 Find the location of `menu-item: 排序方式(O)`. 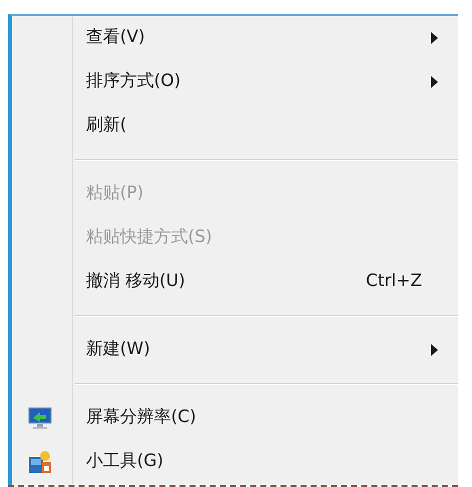

menu-item: 排序方式(O) is located at coordinates (235, 82).